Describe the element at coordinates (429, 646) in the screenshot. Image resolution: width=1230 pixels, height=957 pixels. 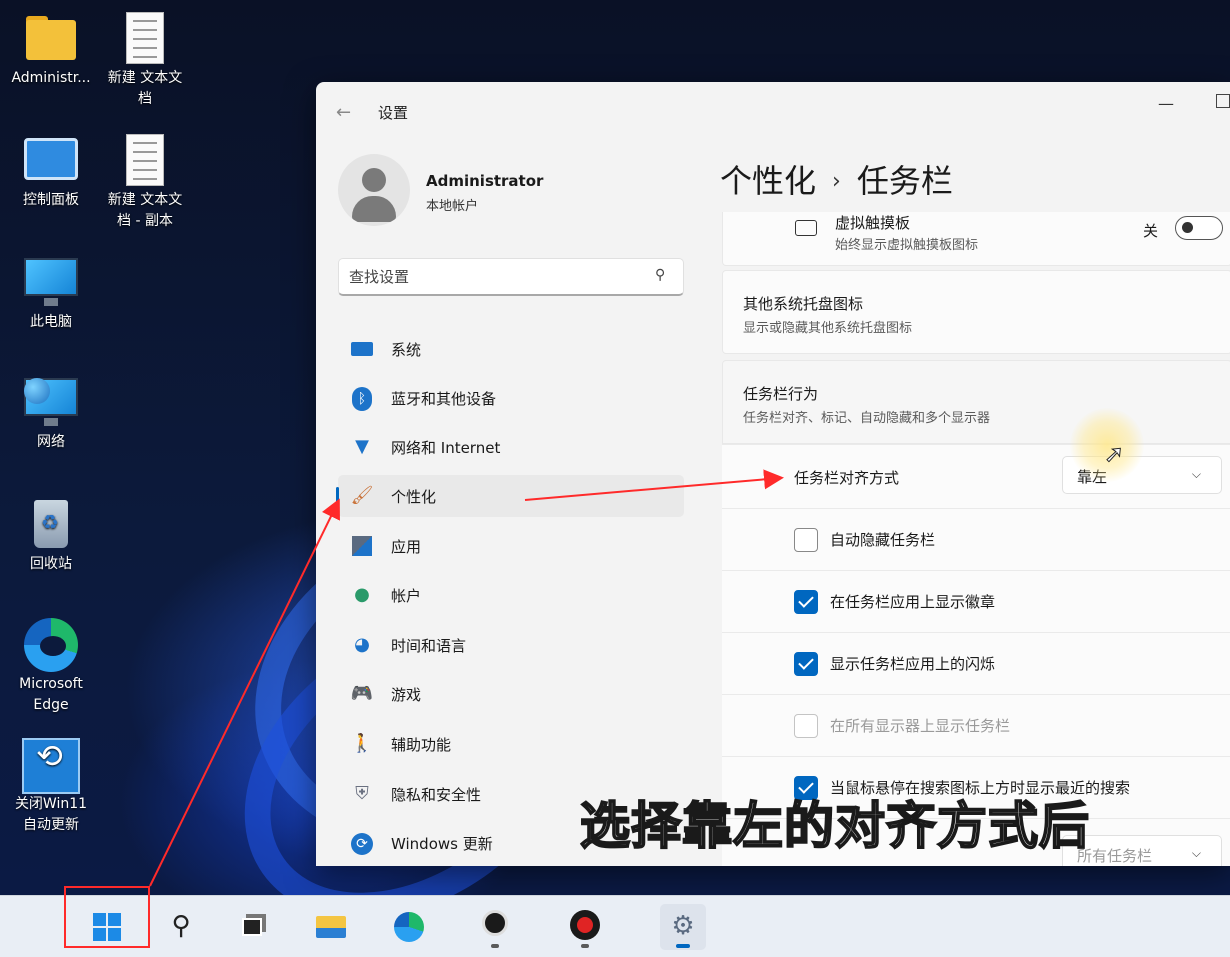
I see `sidebar-item-label: 时间和语言` at that location.